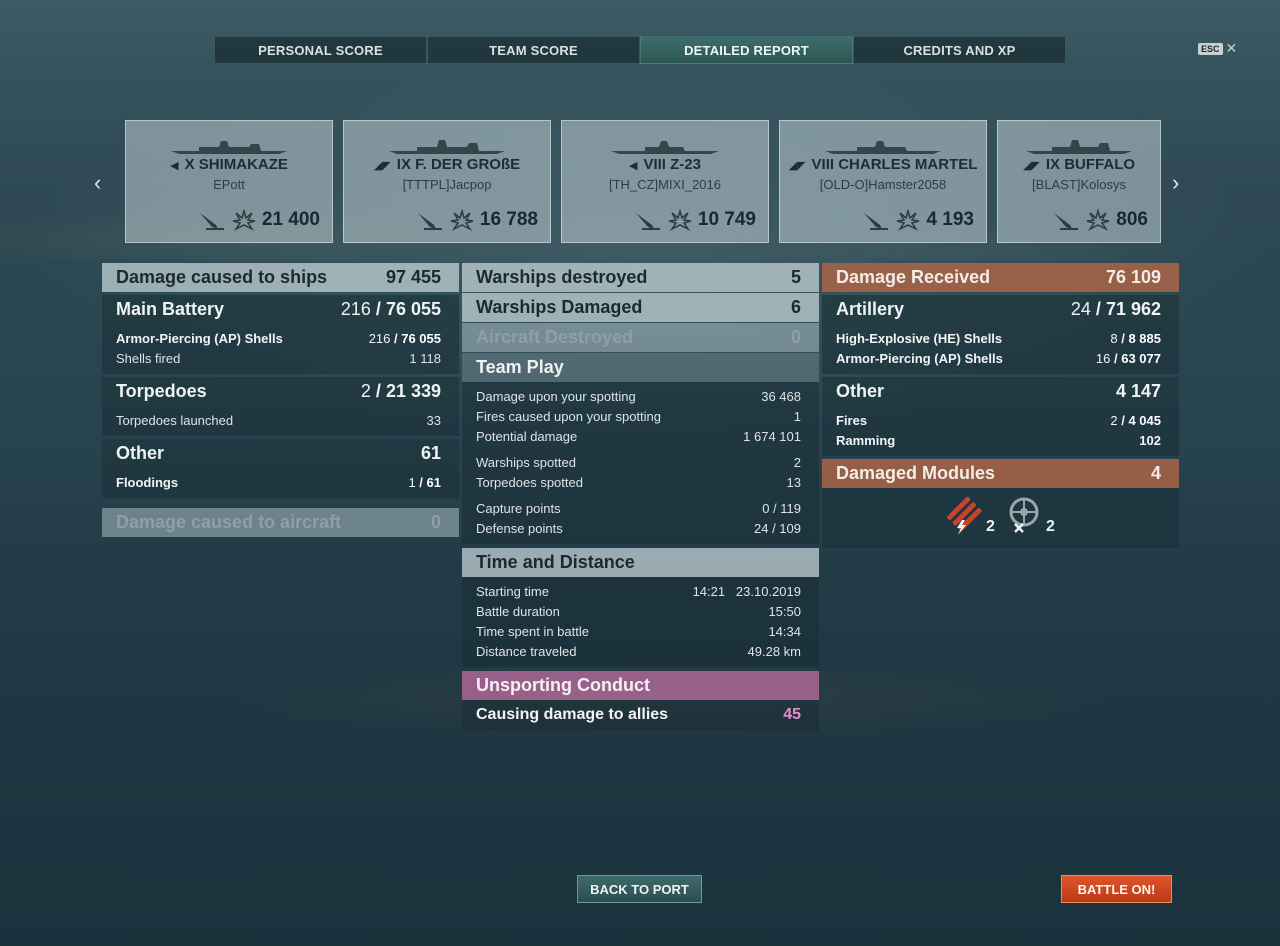  I want to click on torpedoes-launched-label: Torpedoes launched, so click(175, 420).